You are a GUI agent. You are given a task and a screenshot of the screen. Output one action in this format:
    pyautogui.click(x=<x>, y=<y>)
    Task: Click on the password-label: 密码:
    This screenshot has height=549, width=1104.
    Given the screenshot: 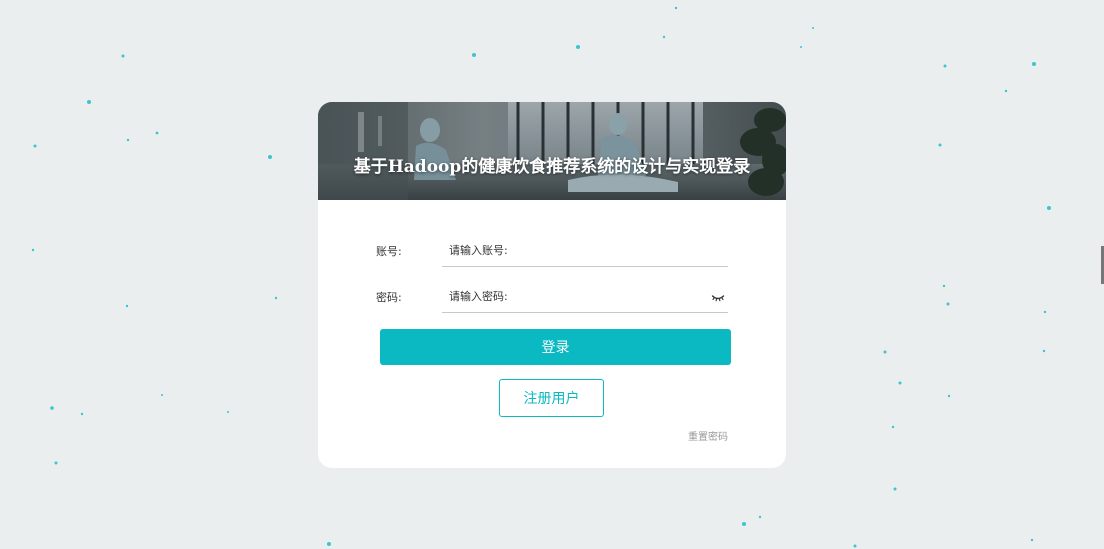 What is the action you would take?
    pyautogui.click(x=389, y=297)
    